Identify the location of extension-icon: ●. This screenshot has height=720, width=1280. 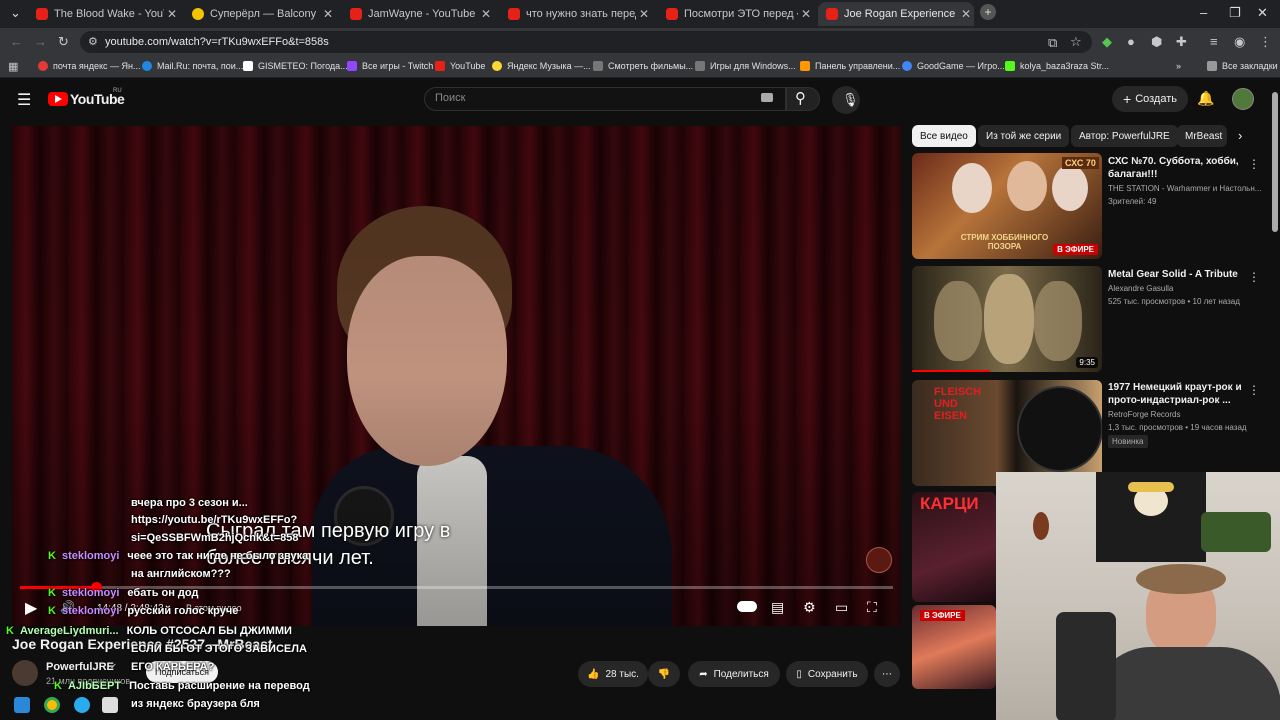
(1131, 41).